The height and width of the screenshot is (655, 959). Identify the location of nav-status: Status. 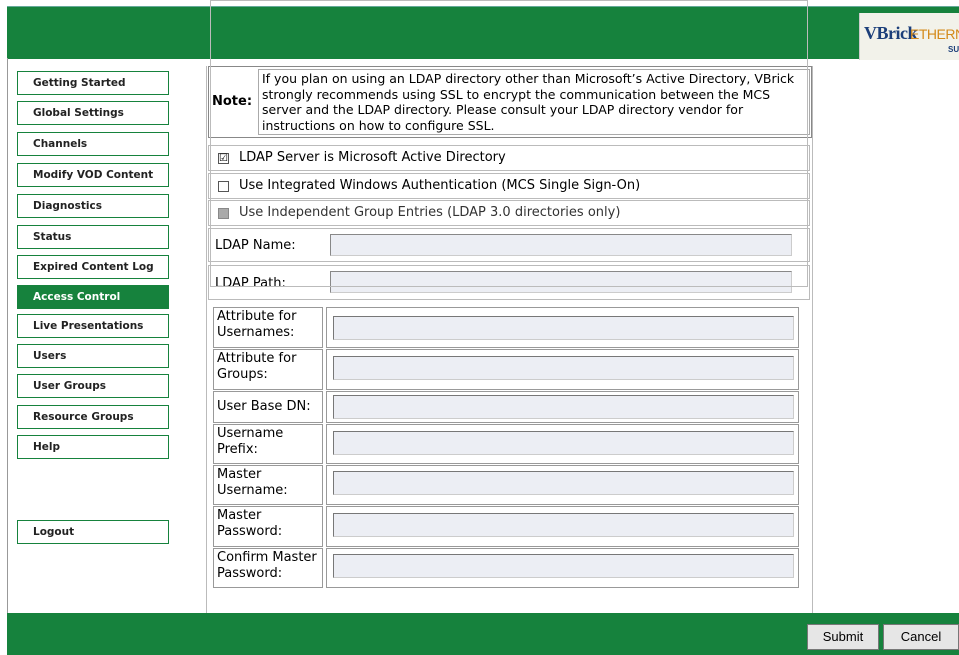
(93, 237).